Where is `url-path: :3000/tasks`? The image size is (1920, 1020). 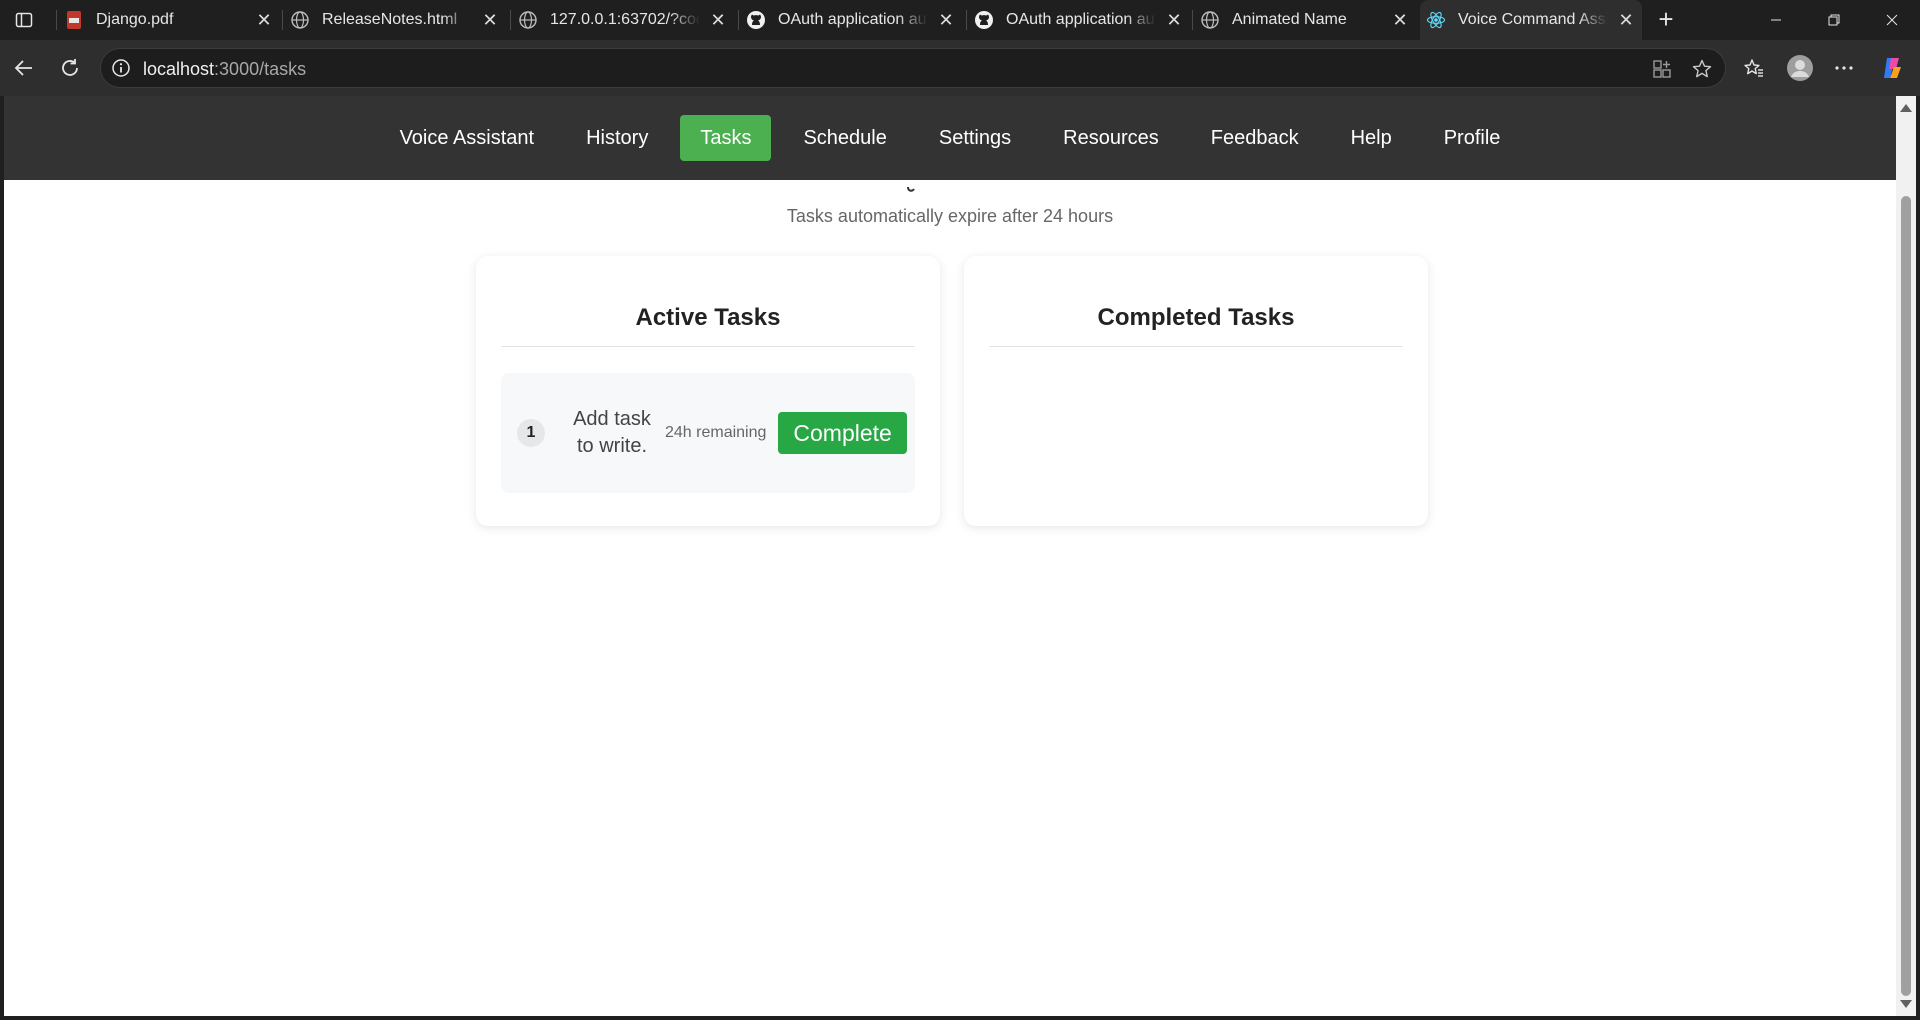 url-path: :3000/tasks is located at coordinates (260, 69).